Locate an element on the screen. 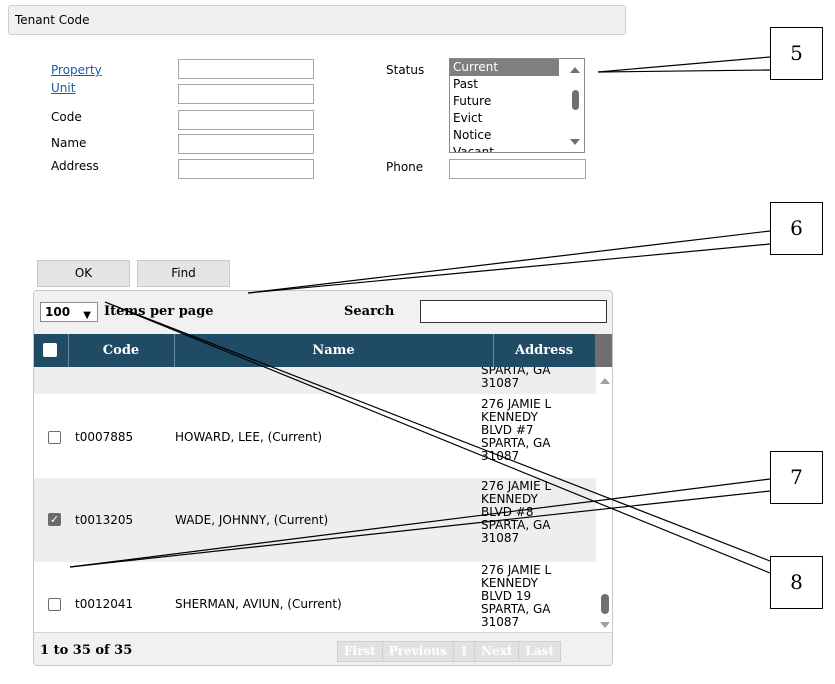  callout-5: 5 is located at coordinates (796, 53).